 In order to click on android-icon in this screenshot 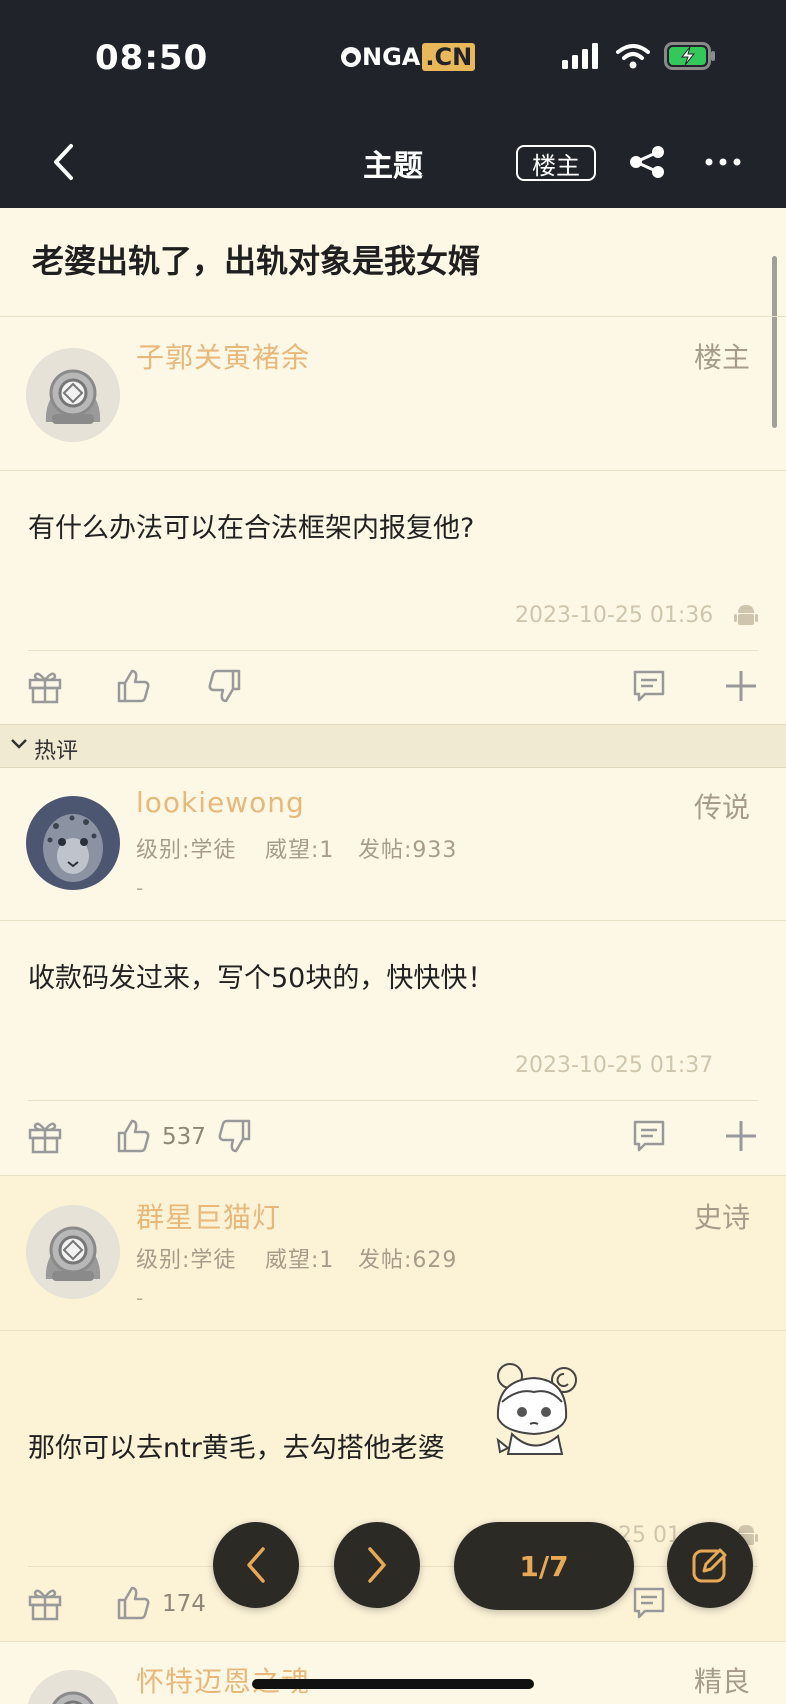, I will do `click(746, 615)`.